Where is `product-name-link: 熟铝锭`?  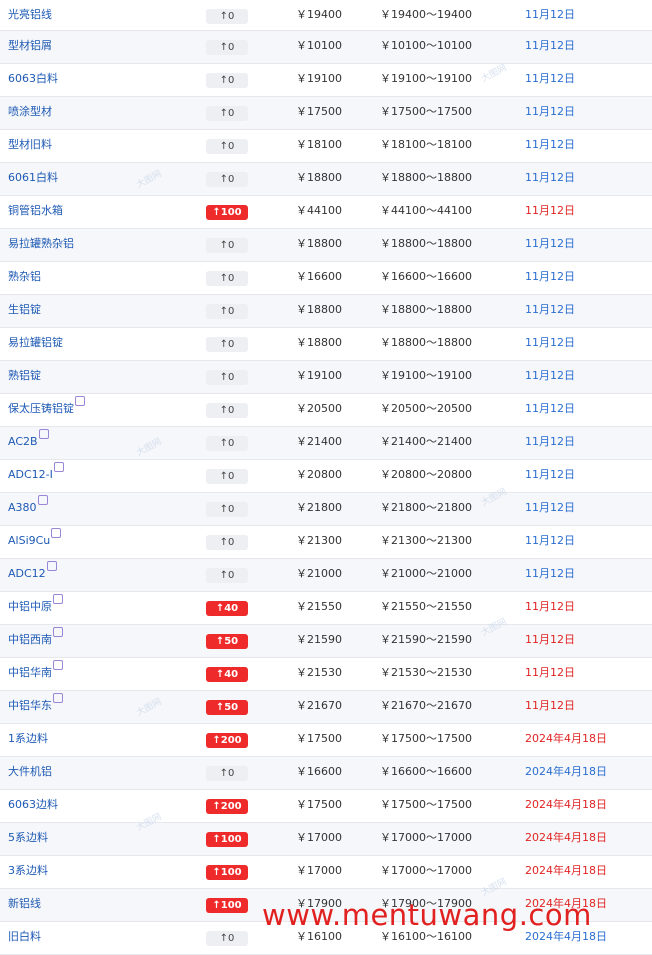 product-name-link: 熟铝锭 is located at coordinates (24, 377).